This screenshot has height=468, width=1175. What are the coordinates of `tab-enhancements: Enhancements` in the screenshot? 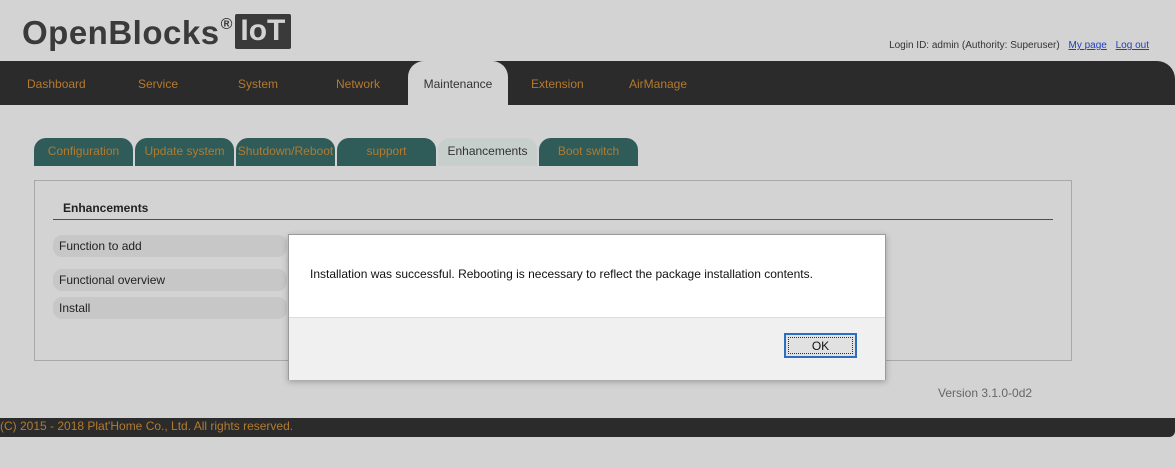 It's located at (487, 152).